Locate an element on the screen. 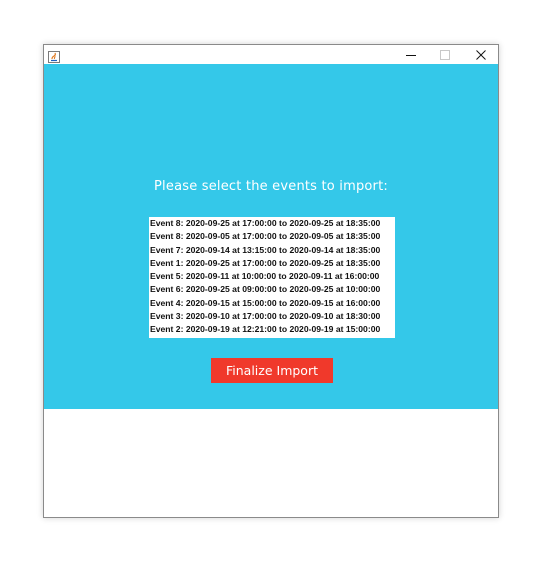  maximize-icon is located at coordinates (445, 54).